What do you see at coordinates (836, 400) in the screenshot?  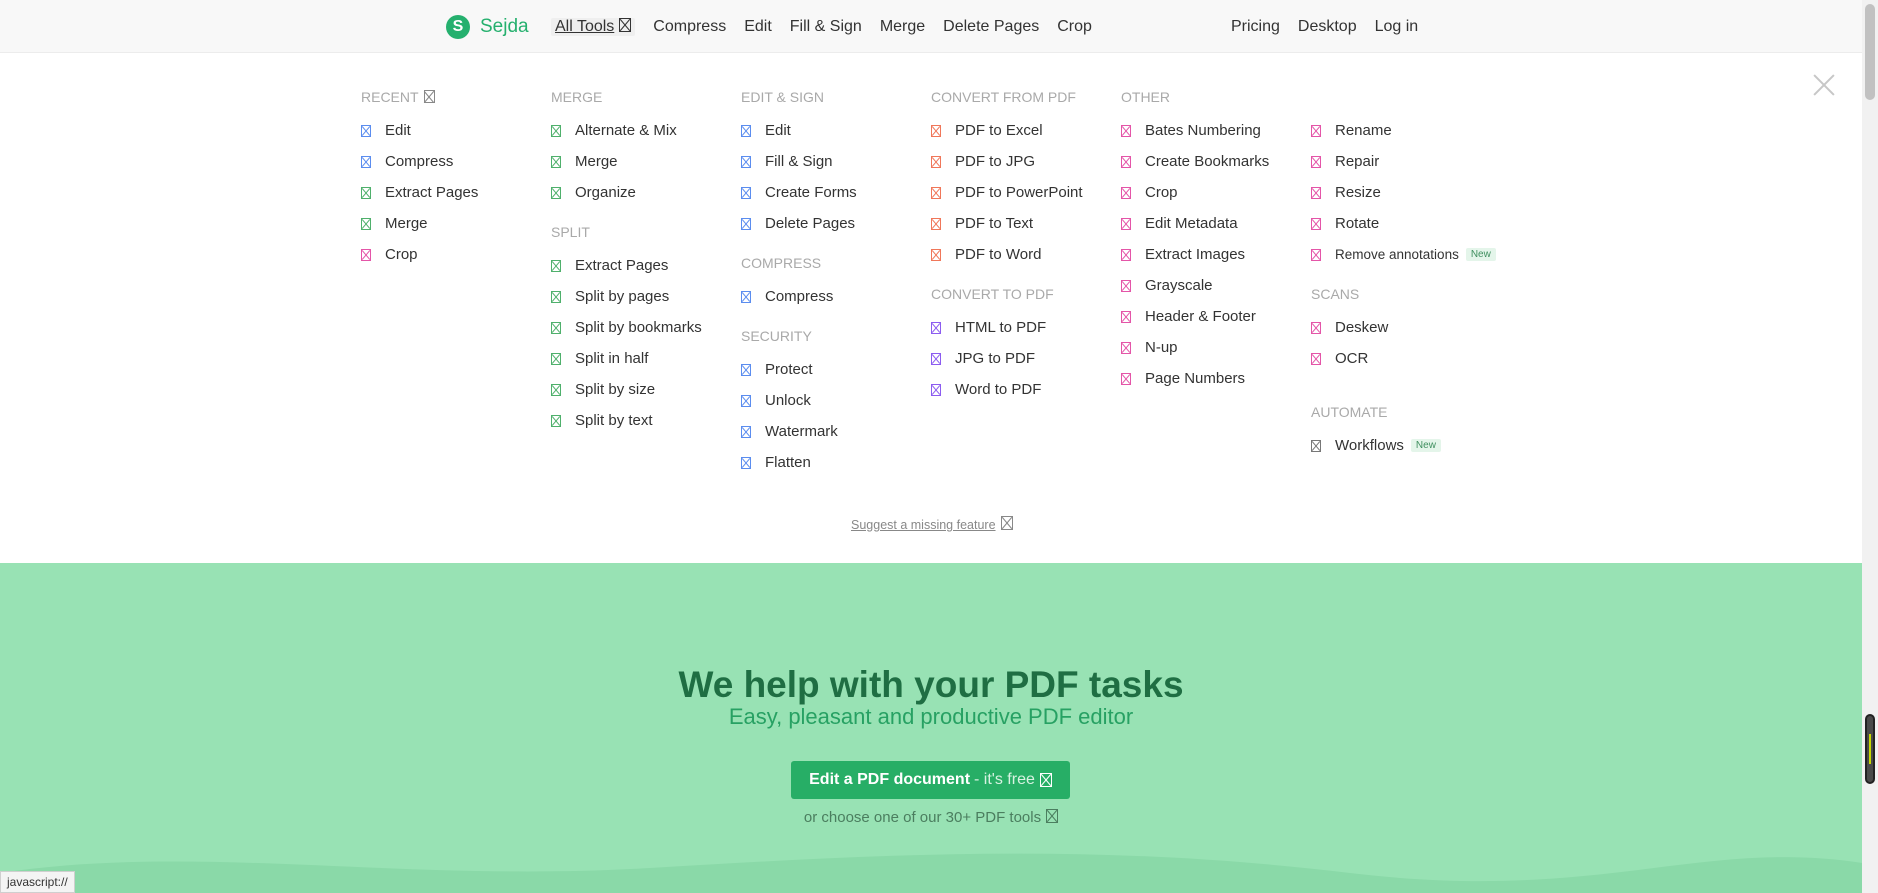 I see `tool-link: Unlock` at bounding box center [836, 400].